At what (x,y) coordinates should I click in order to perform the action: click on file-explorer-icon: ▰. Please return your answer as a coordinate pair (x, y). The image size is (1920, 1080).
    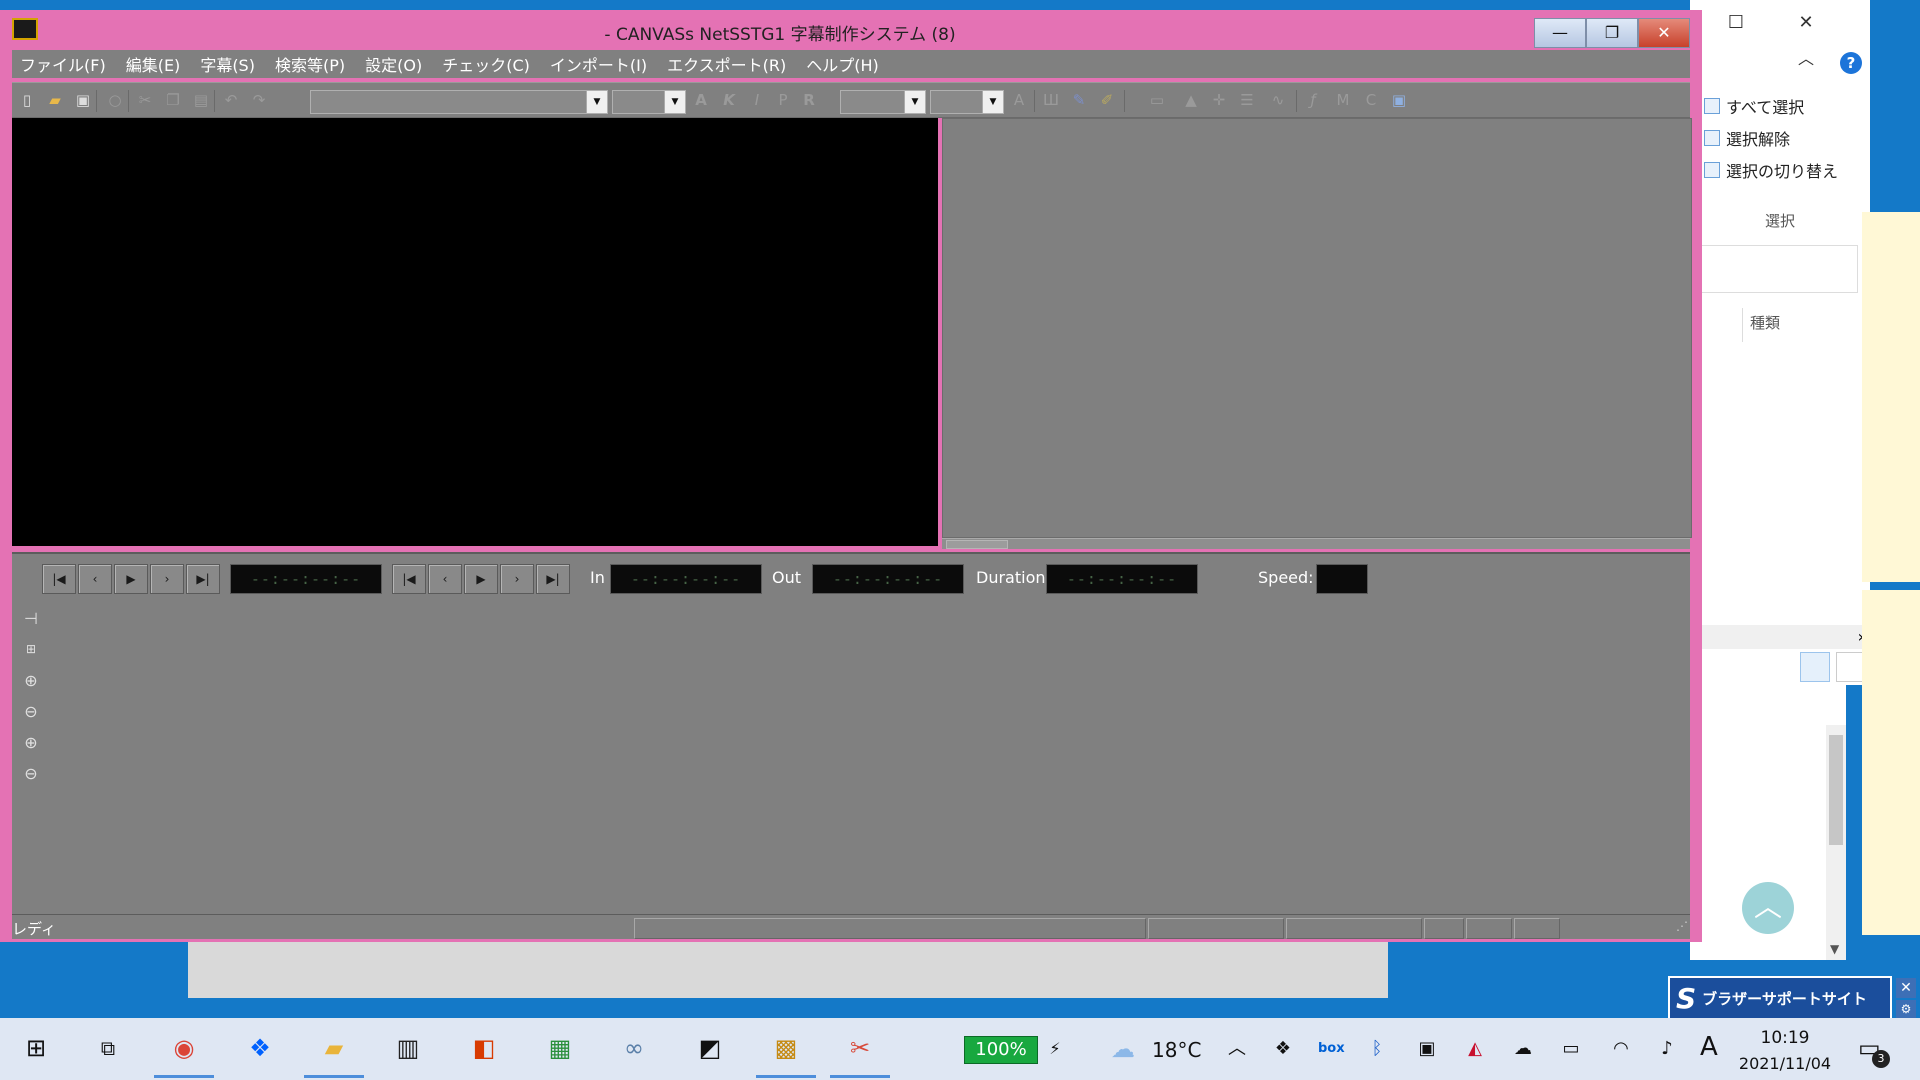
    Looking at the image, I should click on (334, 1053).